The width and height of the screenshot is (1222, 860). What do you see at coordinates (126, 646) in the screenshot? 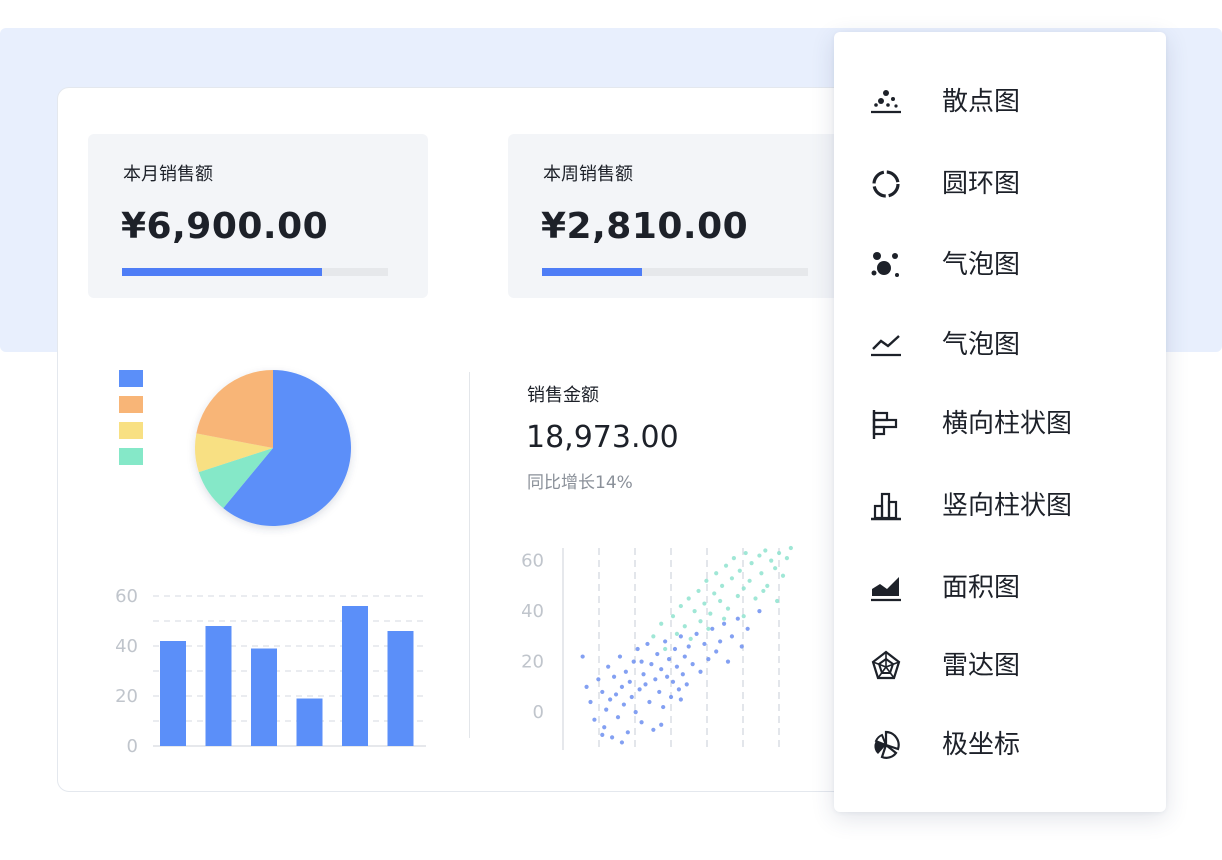
I see `y-tick-label: 40` at bounding box center [126, 646].